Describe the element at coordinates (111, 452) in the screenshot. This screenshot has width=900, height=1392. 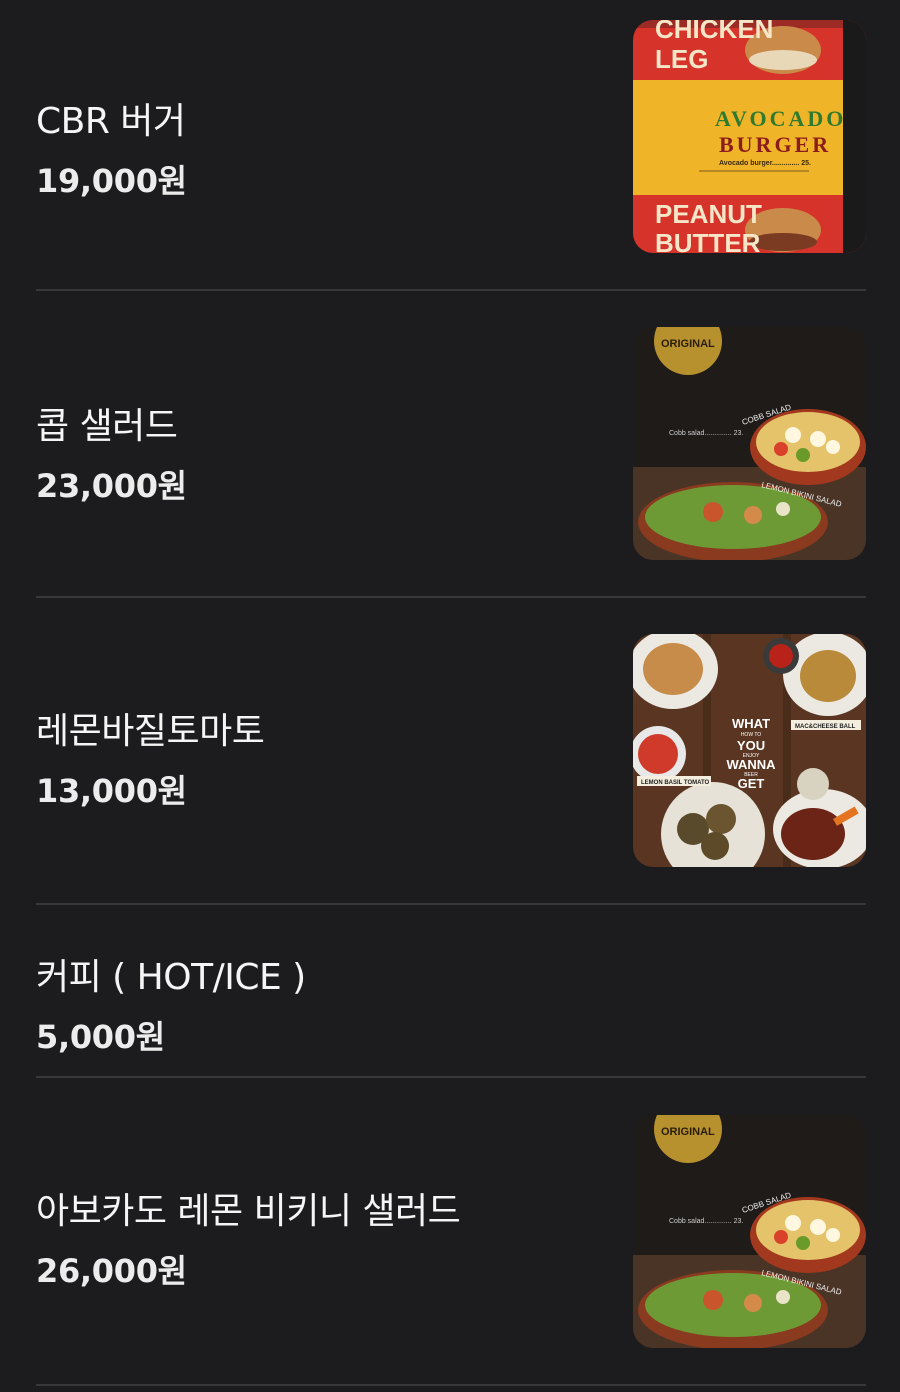
I see `menu-item-info: 콥 샐러드 23,000원` at that location.